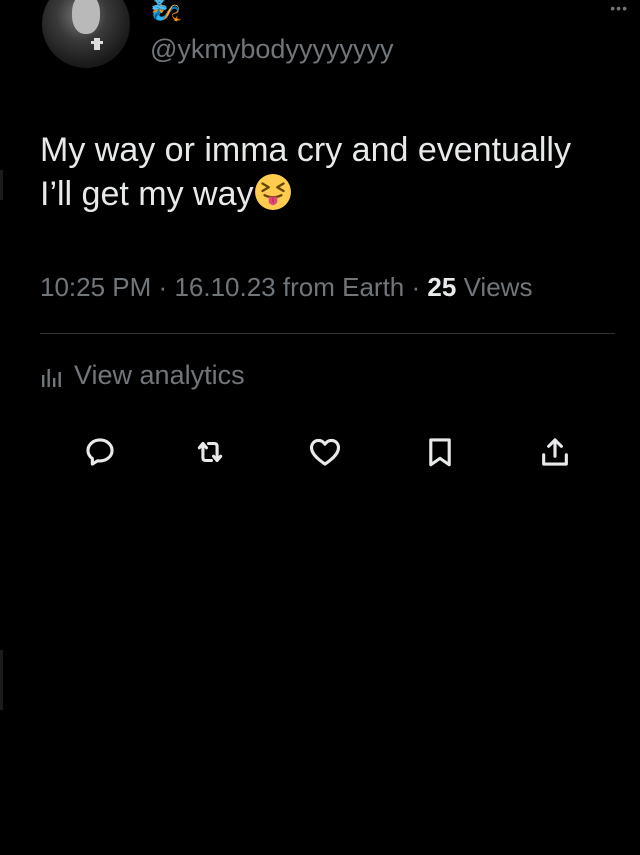  I want to click on like-button, so click(325, 452).